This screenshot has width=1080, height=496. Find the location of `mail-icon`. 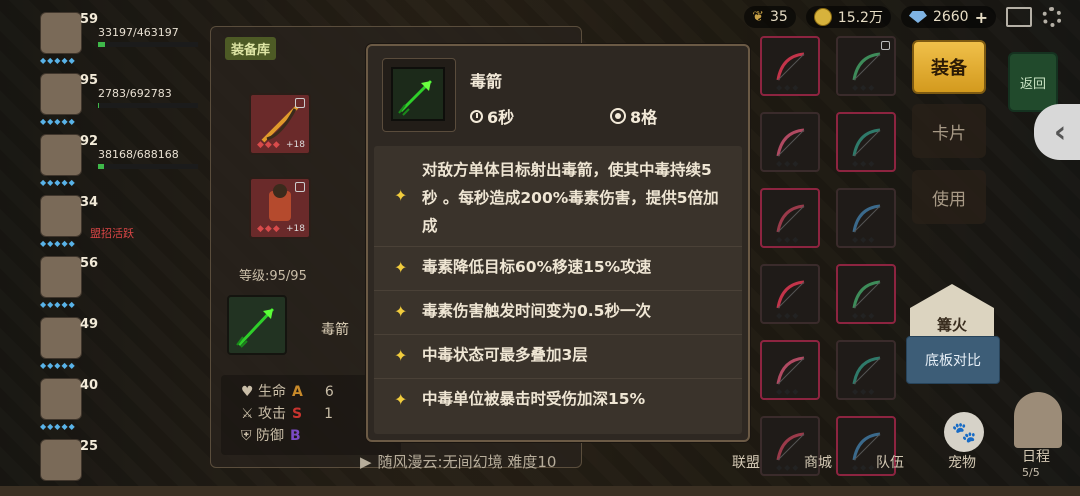

mail-icon is located at coordinates (1019, 17).